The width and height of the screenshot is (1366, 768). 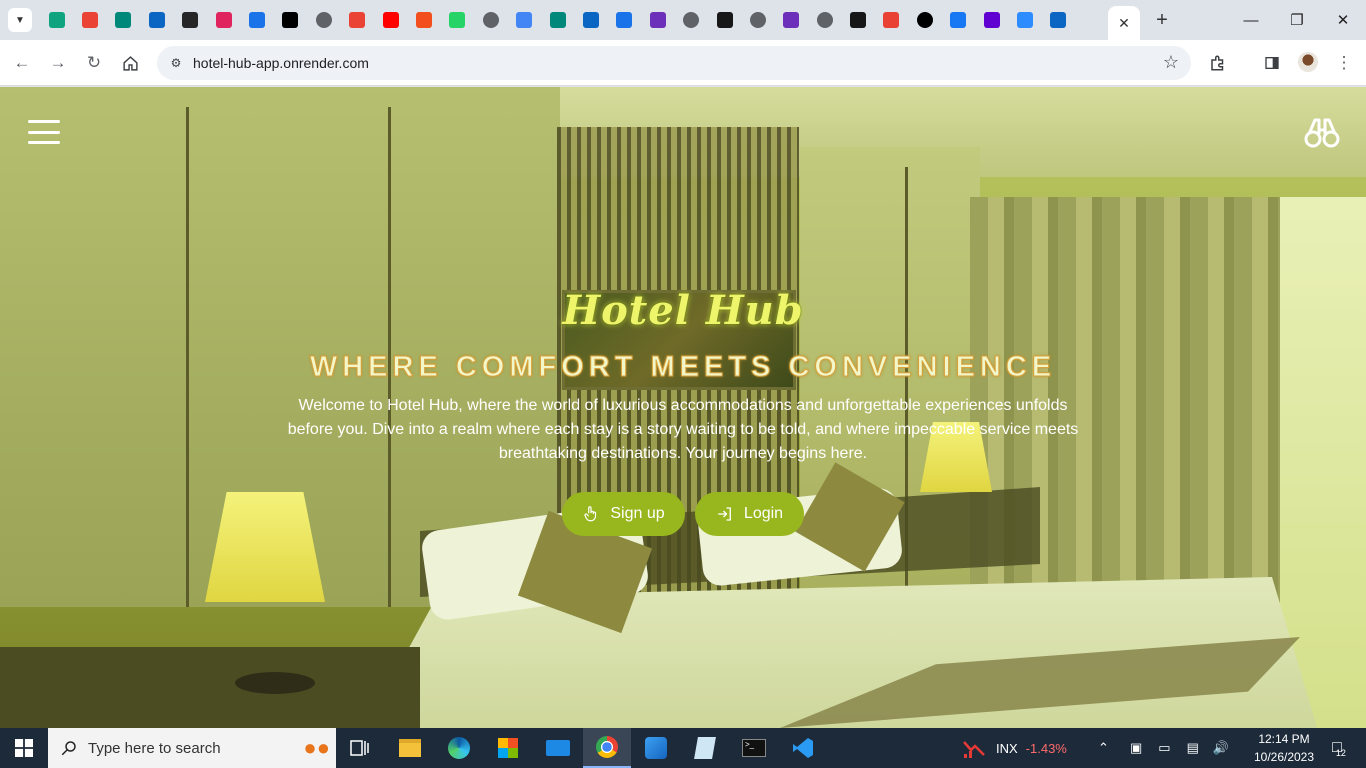 What do you see at coordinates (1344, 63) in the screenshot?
I see `browser-menu-button: ⋮` at bounding box center [1344, 63].